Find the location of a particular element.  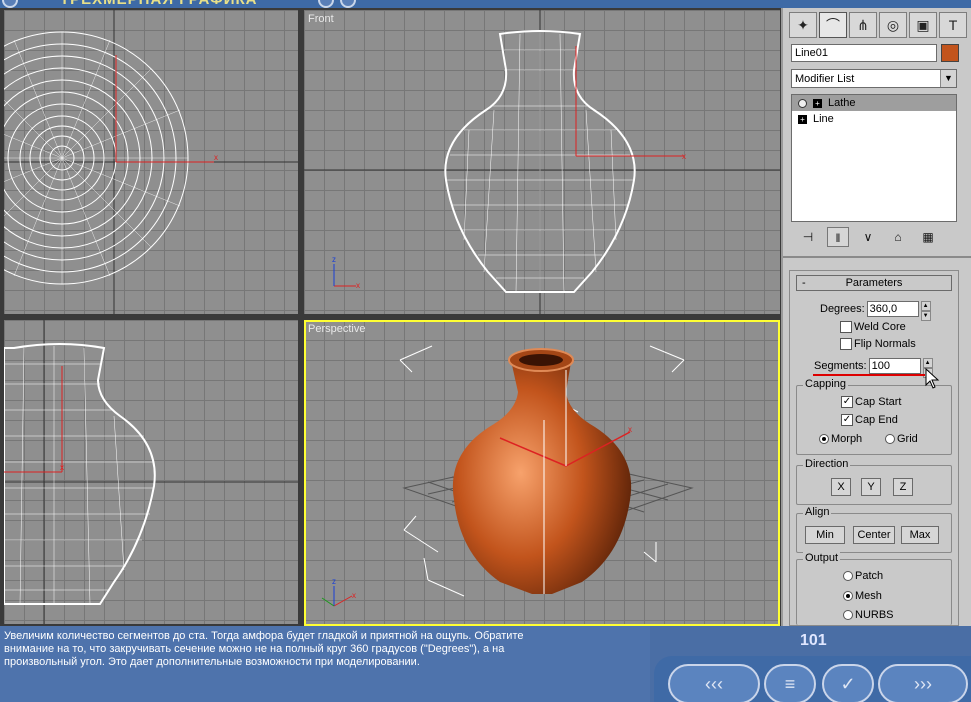

viewport-left: x is located at coordinates (151, 472).